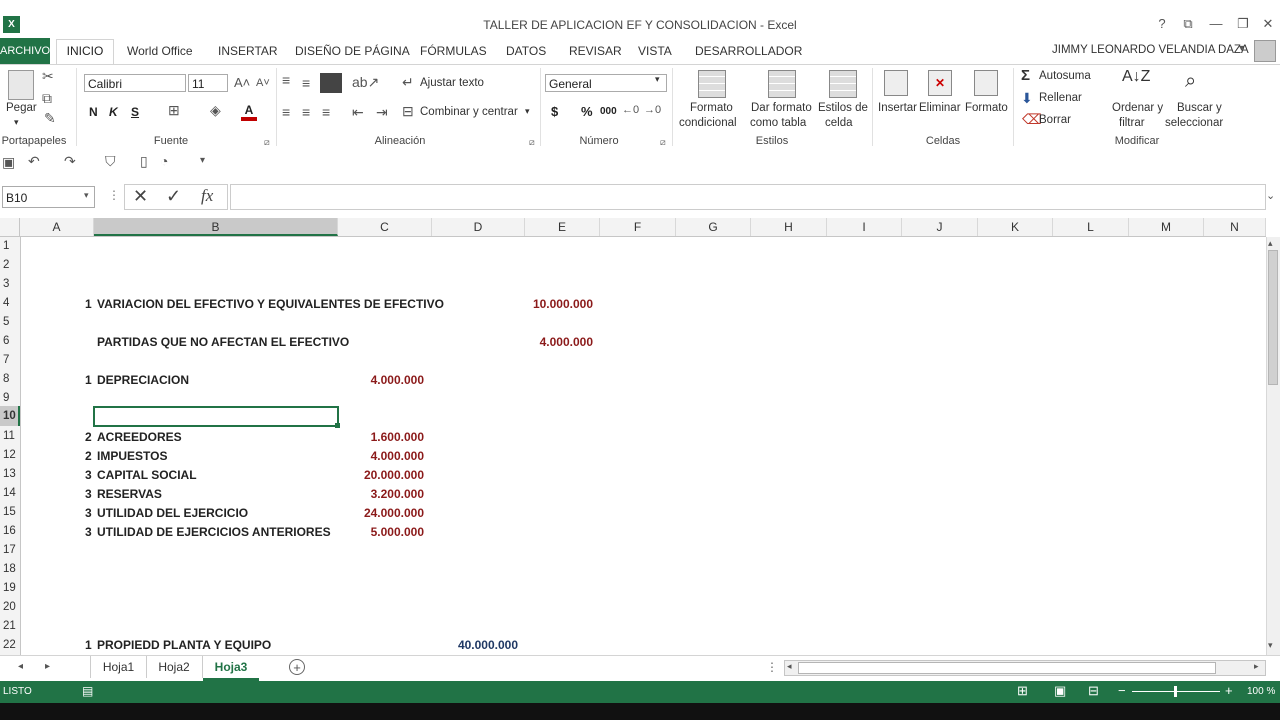 The height and width of the screenshot is (720, 1280). Describe the element at coordinates (85, 52) in the screenshot. I see `tab-inicio: INICIO` at that location.